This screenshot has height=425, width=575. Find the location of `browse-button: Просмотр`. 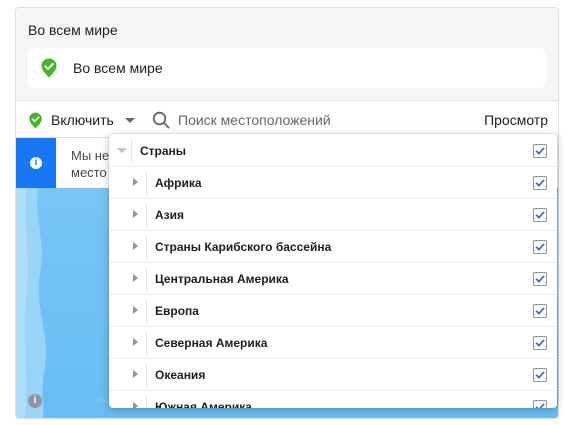

browse-button: Просмотр is located at coordinates (516, 120).